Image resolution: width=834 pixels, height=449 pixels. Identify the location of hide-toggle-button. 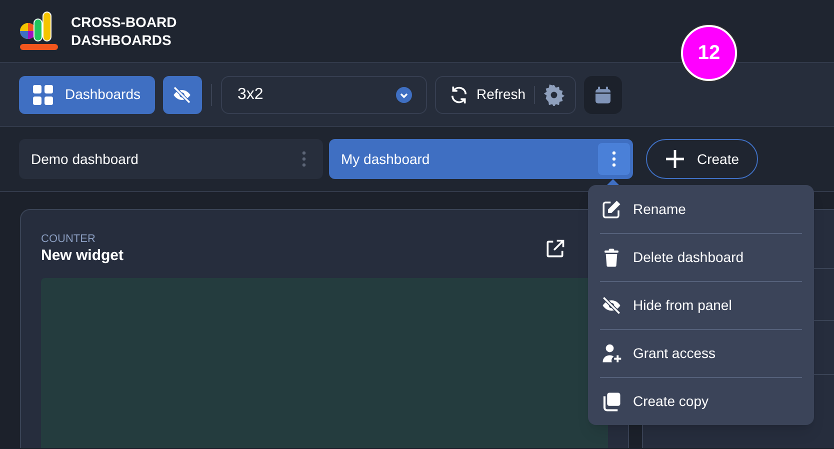
(182, 95).